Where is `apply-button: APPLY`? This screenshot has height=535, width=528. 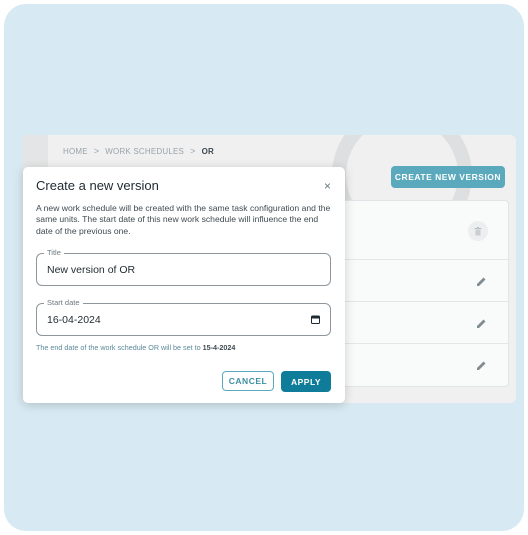 apply-button: APPLY is located at coordinates (306, 381).